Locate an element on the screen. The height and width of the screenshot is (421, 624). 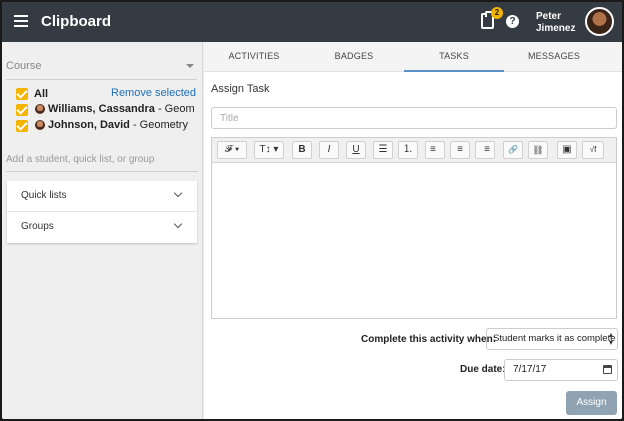
accordion-label: Groups is located at coordinates (37, 226).